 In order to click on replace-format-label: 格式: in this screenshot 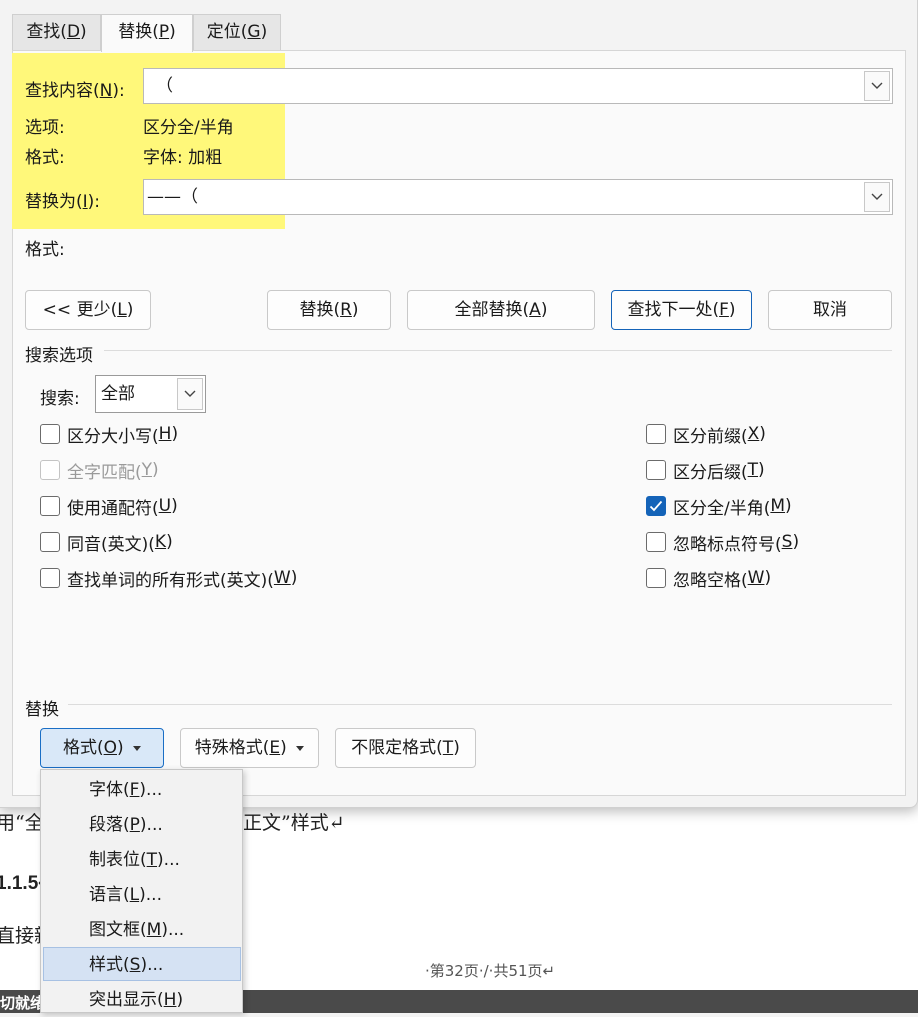, I will do `click(45, 250)`.